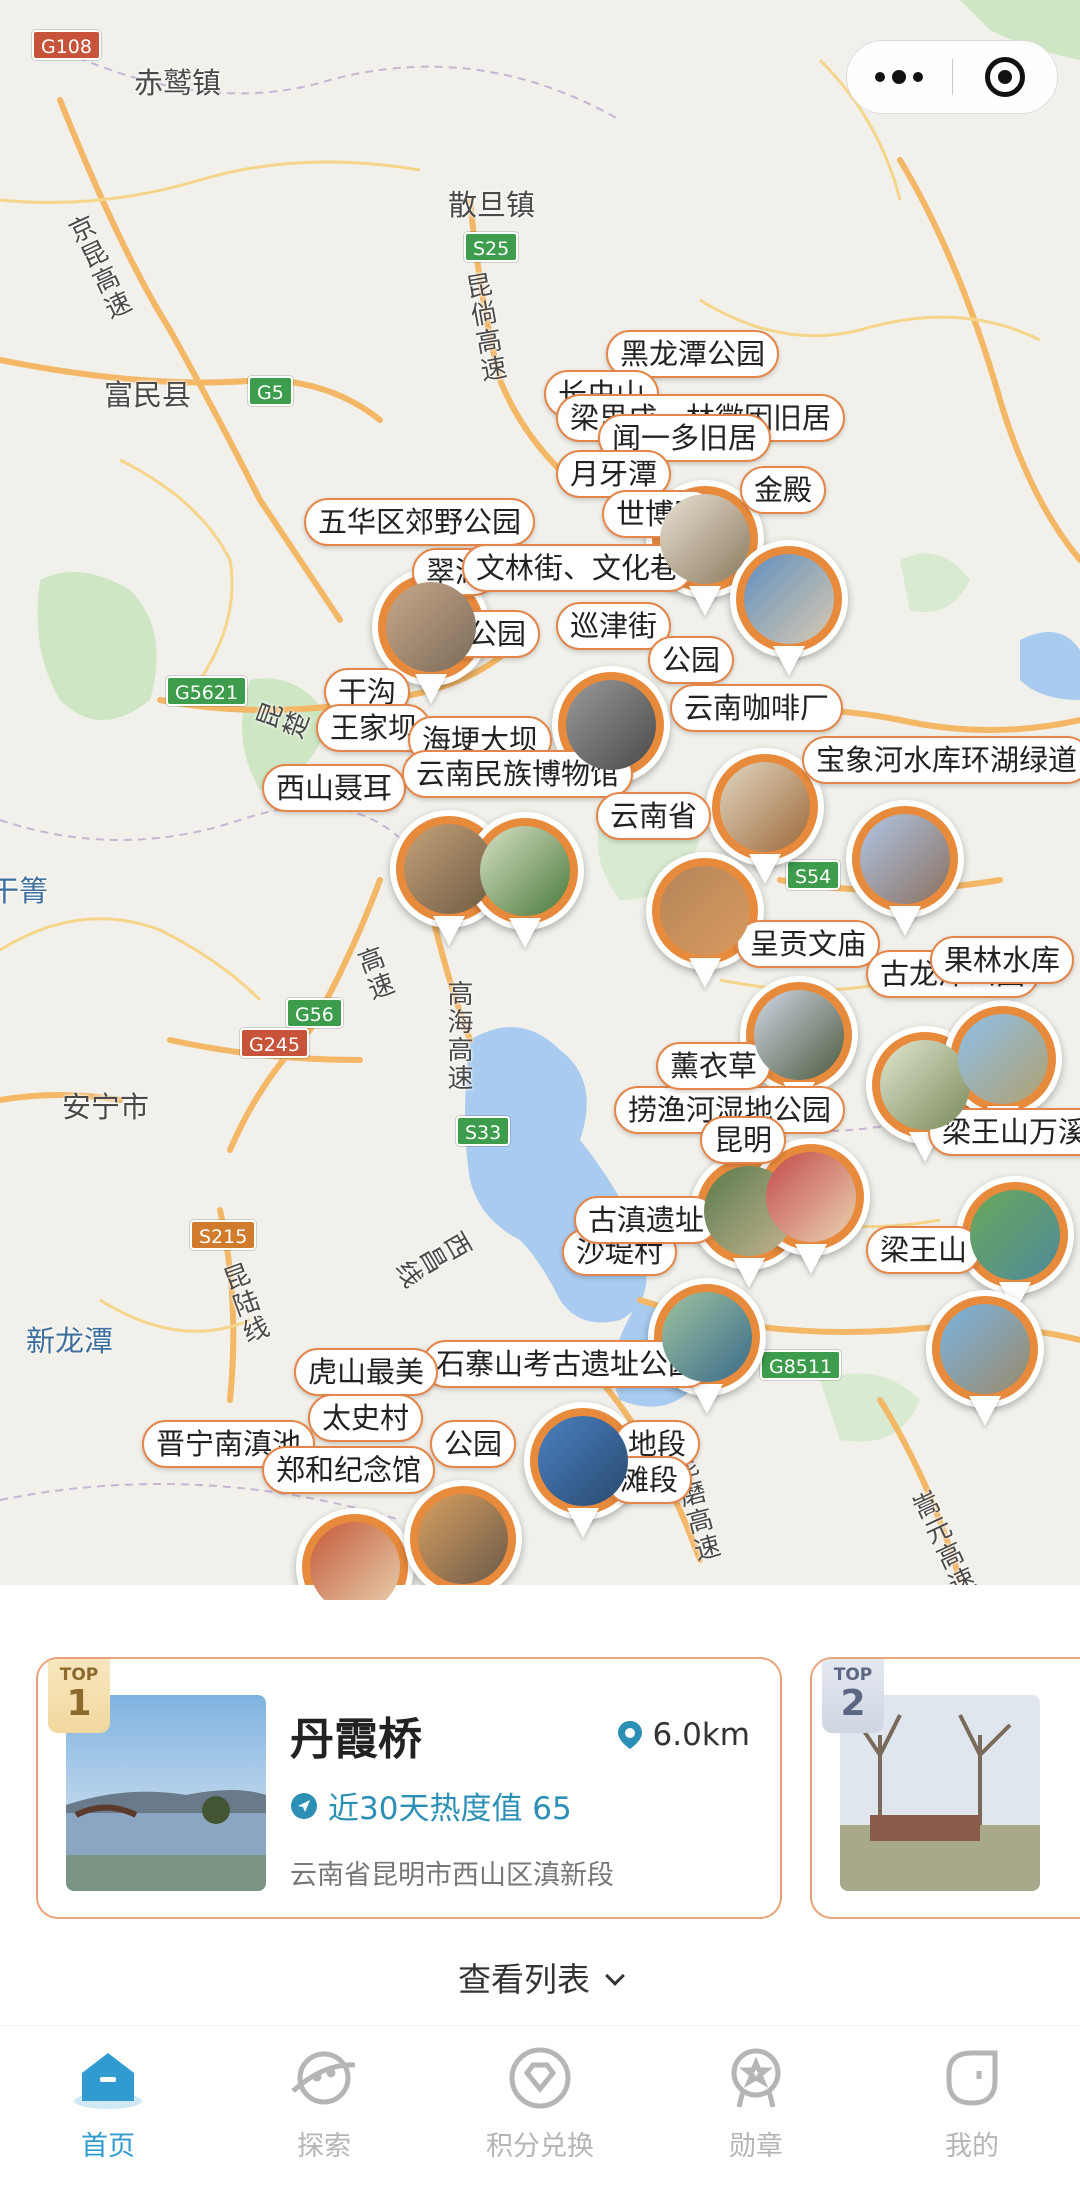 The image size is (1080, 2190). Describe the element at coordinates (701, 1735) in the screenshot. I see `spot-distance-value: 6.0km` at that location.